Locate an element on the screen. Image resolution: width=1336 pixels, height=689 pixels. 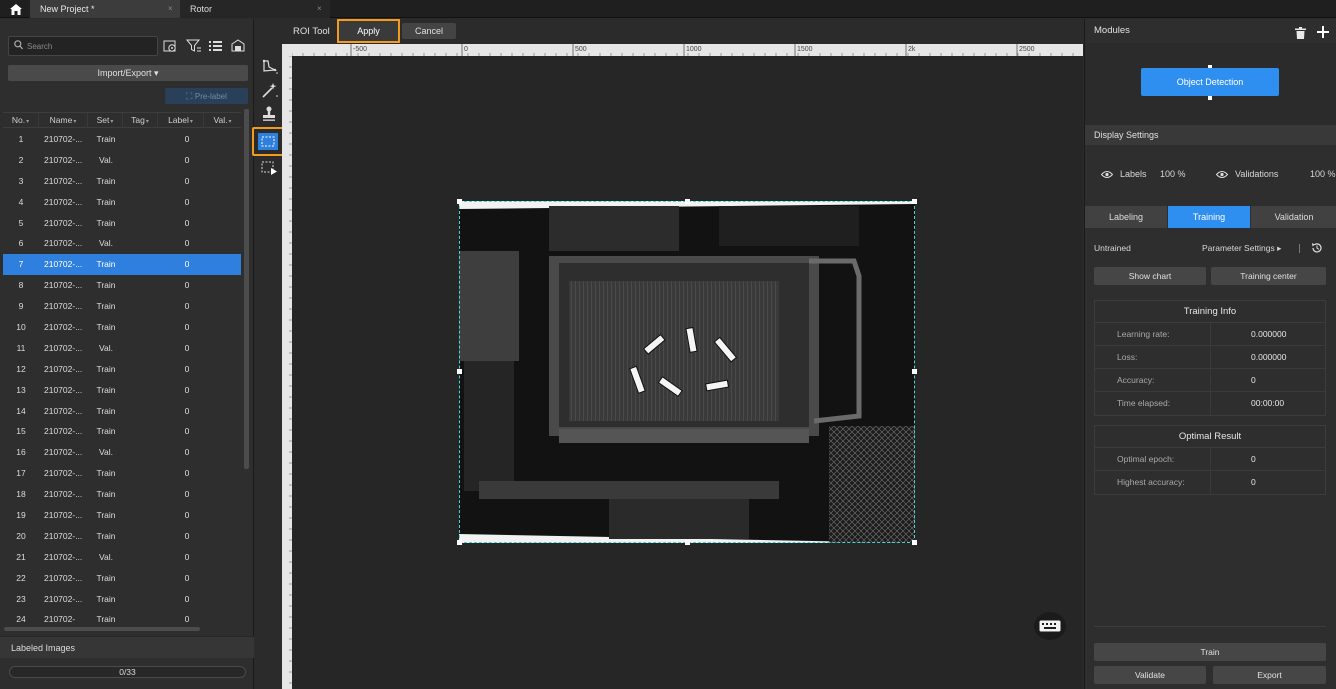
roi-select-icon is located at coordinates (268, 141).